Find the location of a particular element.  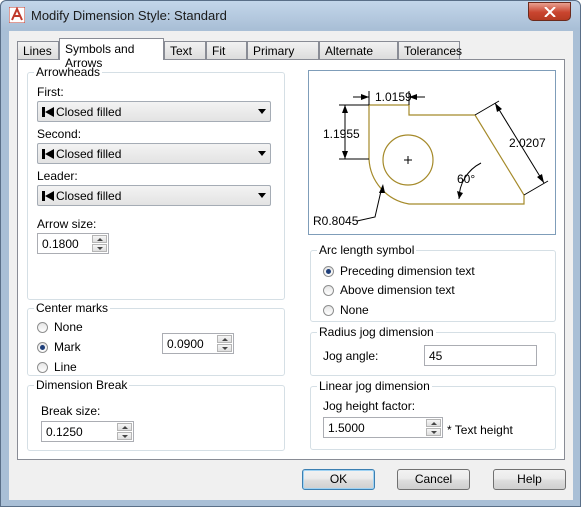

center-mark-mark-radio: Mark is located at coordinates (59, 347).